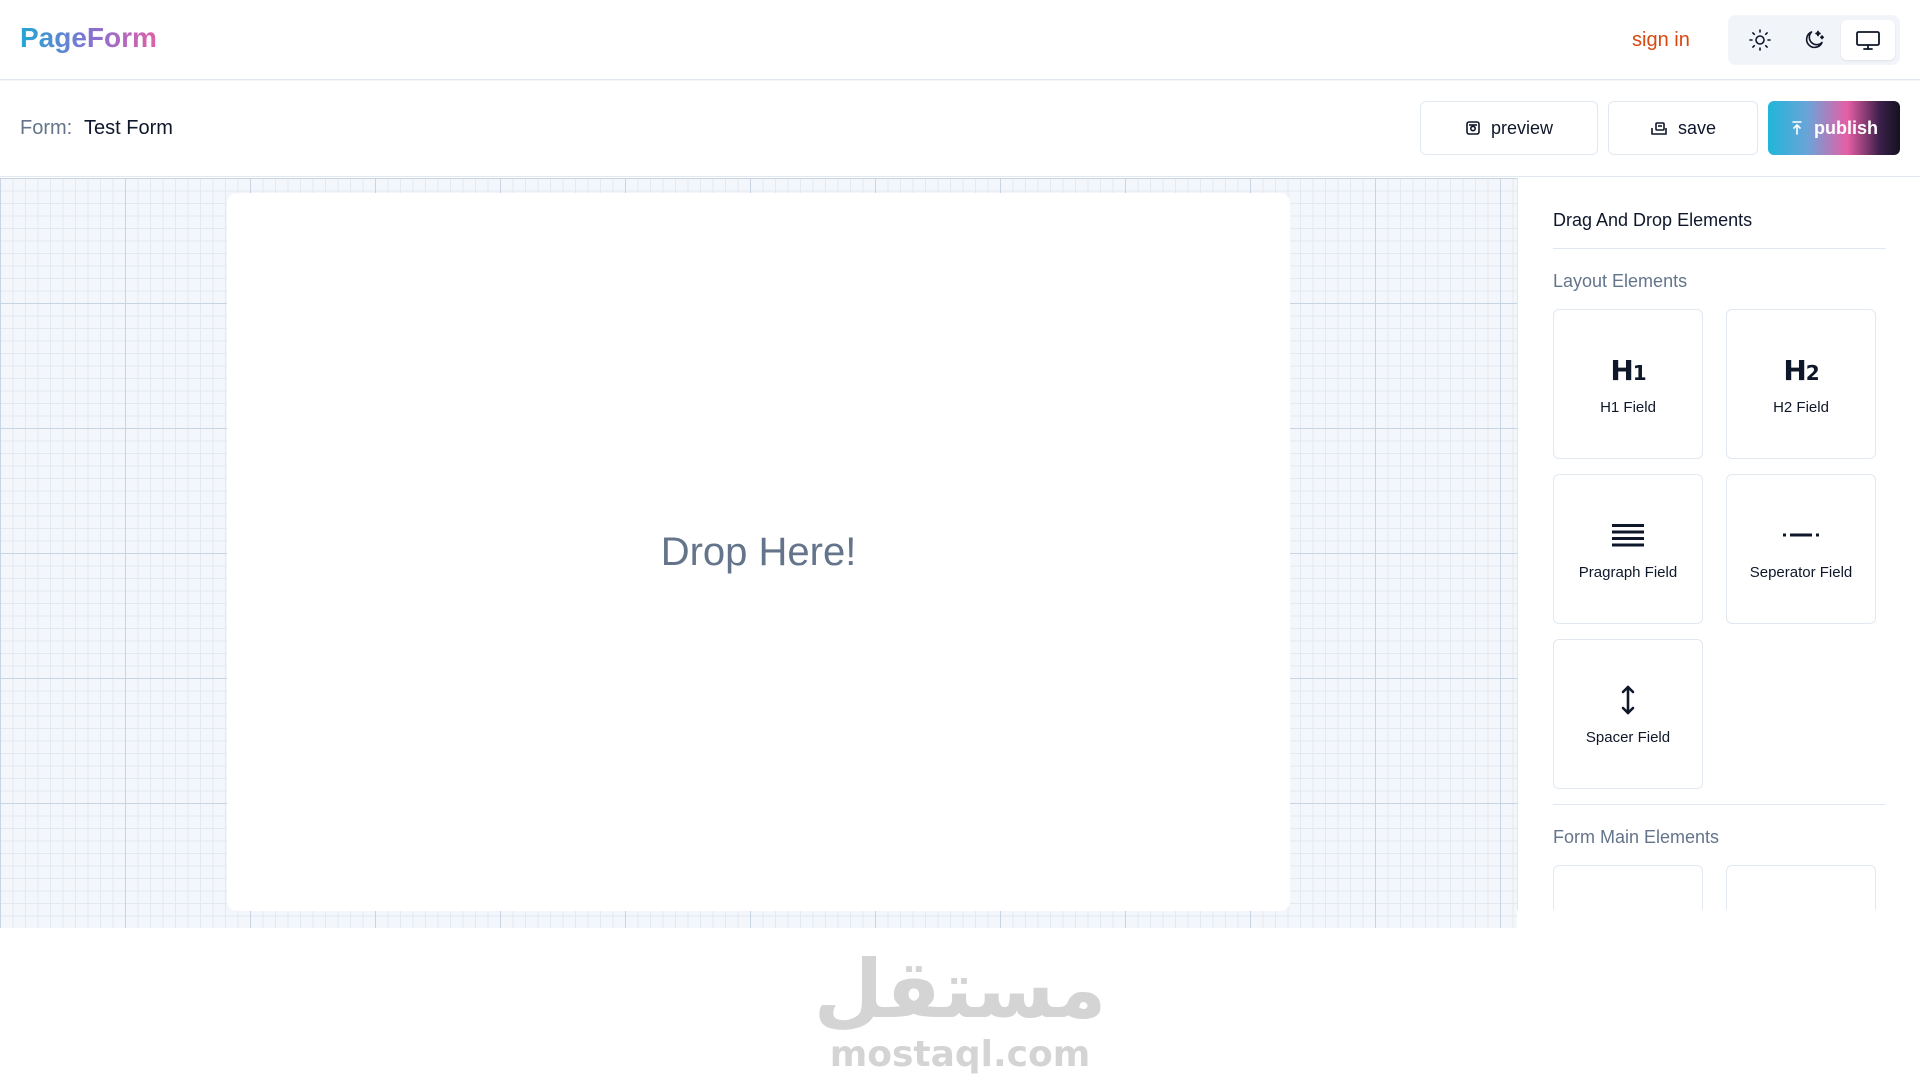 The image size is (1920, 1080). I want to click on watermark-latin: mostaql.com, so click(960, 1054).